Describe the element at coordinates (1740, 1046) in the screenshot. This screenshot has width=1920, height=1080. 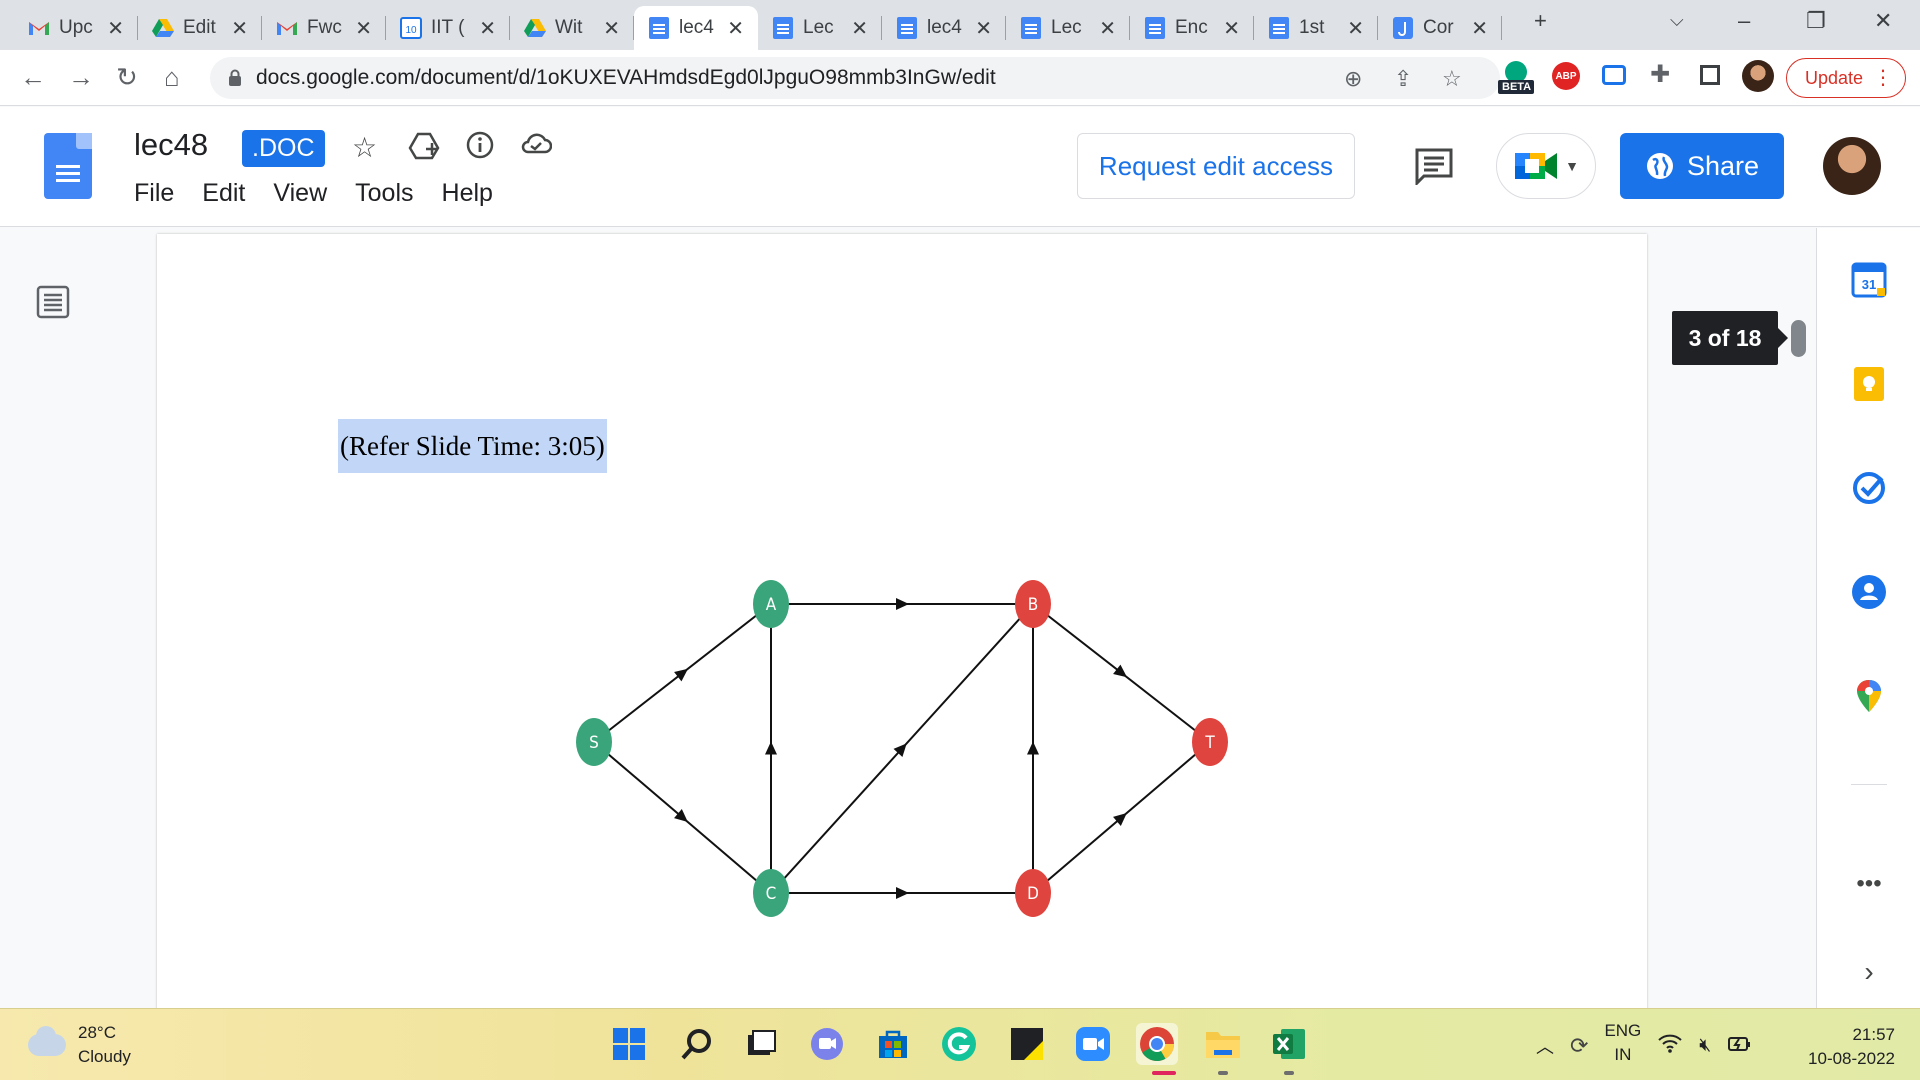
I see `battery-icon` at that location.